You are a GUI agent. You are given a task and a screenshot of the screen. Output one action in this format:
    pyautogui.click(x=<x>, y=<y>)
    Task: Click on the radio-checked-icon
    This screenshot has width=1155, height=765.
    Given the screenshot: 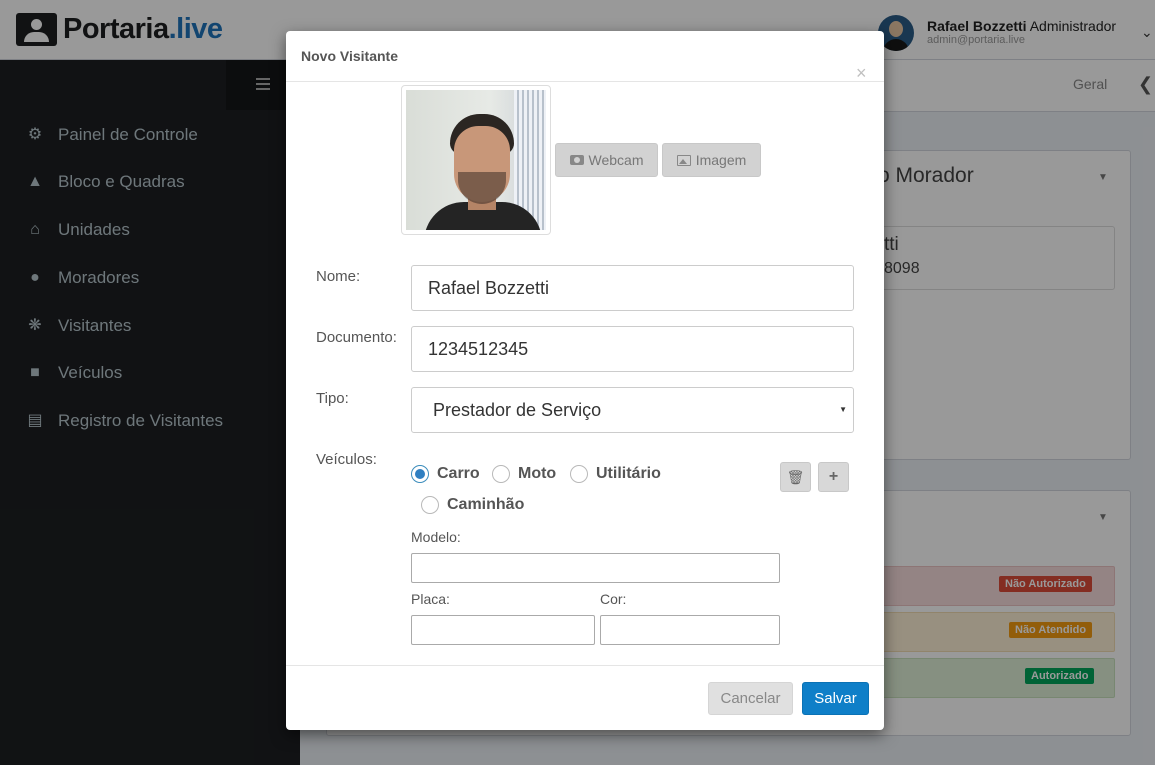 What is the action you would take?
    pyautogui.click(x=420, y=474)
    